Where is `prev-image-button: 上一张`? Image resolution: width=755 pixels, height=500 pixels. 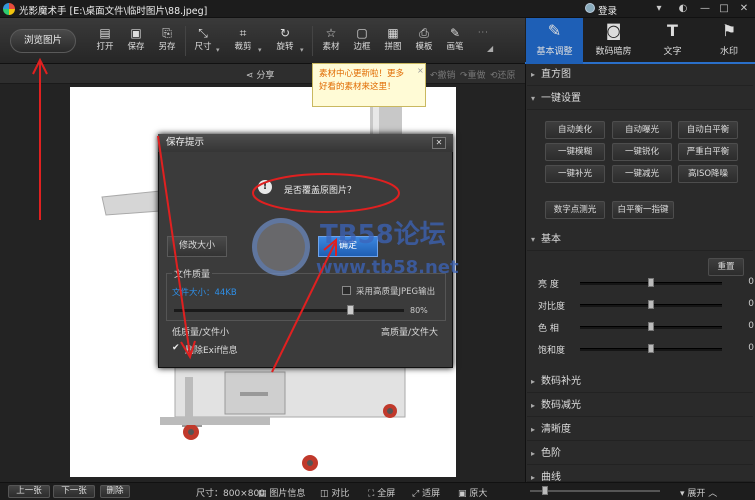
prev-image-button: 上一张 is located at coordinates (29, 491).